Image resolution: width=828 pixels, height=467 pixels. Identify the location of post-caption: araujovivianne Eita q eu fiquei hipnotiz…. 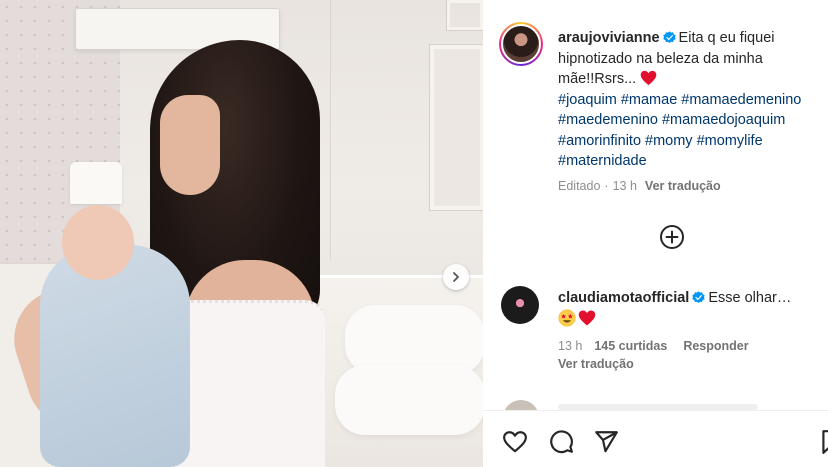
(692, 100).